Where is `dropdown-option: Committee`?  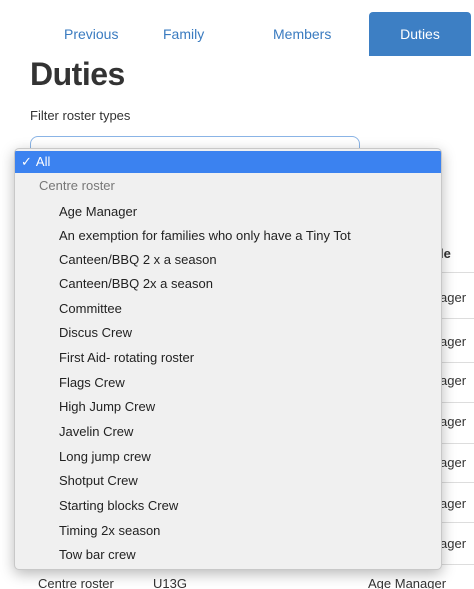
dropdown-option: Committee is located at coordinates (228, 309).